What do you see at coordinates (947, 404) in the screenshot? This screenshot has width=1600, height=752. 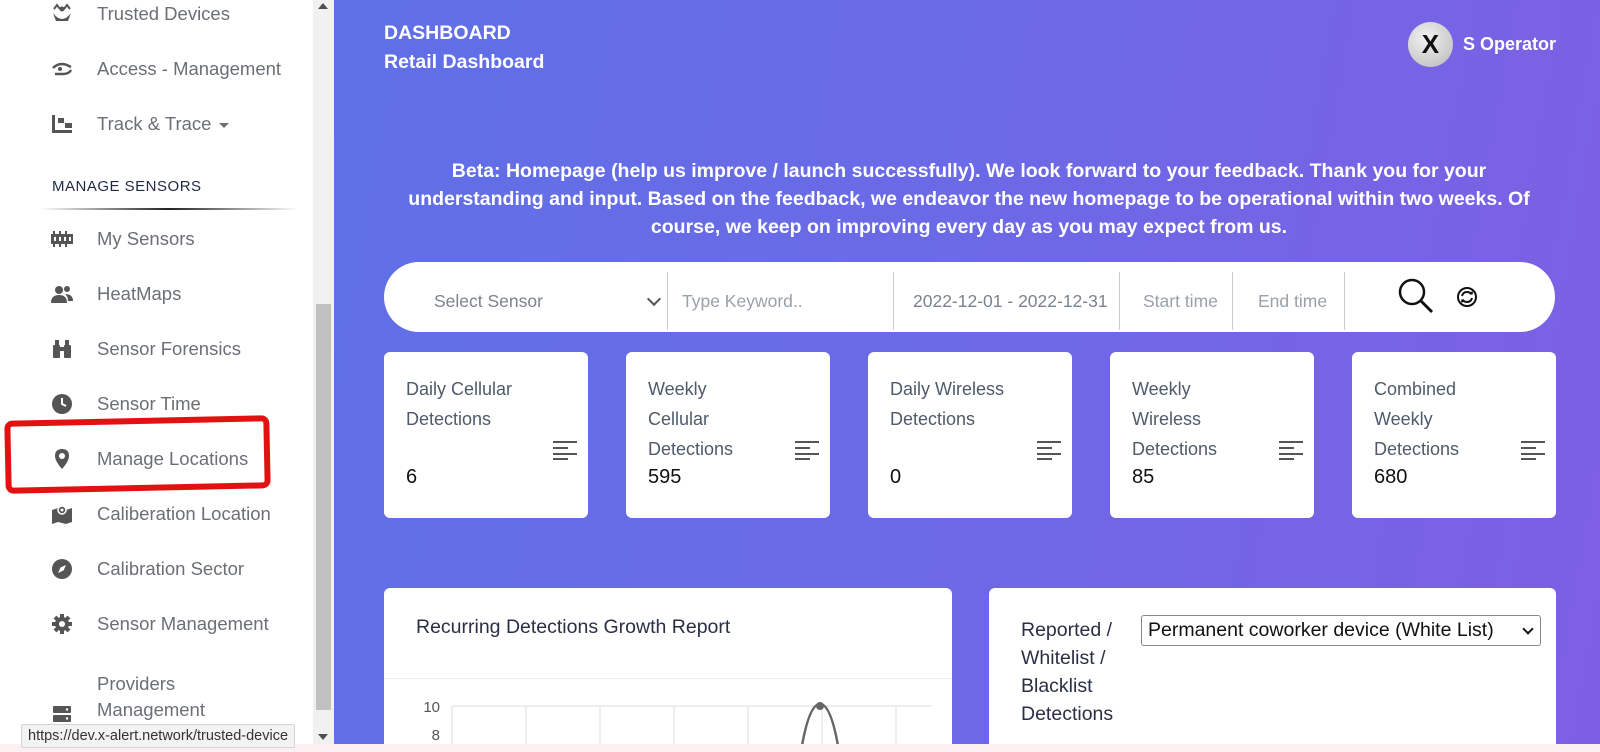 I see `card-title: Daily Wireless Detections` at bounding box center [947, 404].